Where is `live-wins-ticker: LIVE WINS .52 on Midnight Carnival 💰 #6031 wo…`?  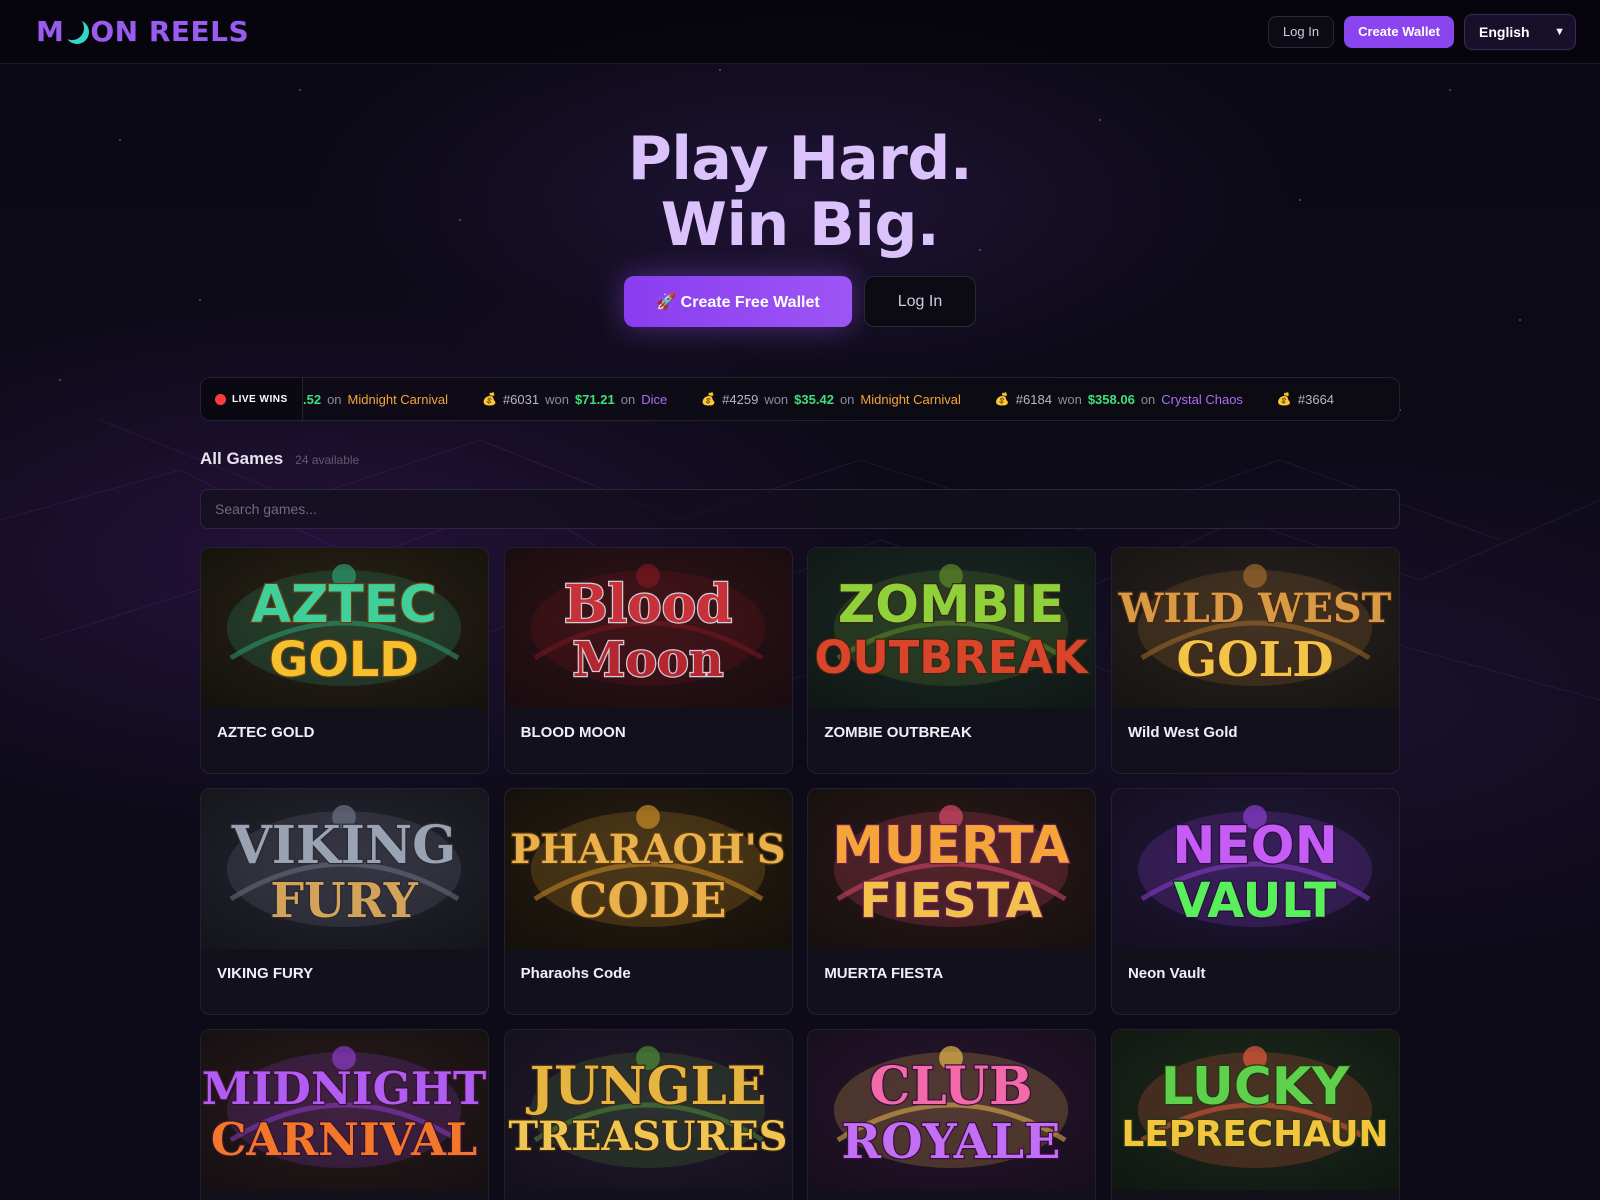 live-wins-ticker: LIVE WINS .52 on Midnight Carnival 💰 #6031 wo… is located at coordinates (800, 399).